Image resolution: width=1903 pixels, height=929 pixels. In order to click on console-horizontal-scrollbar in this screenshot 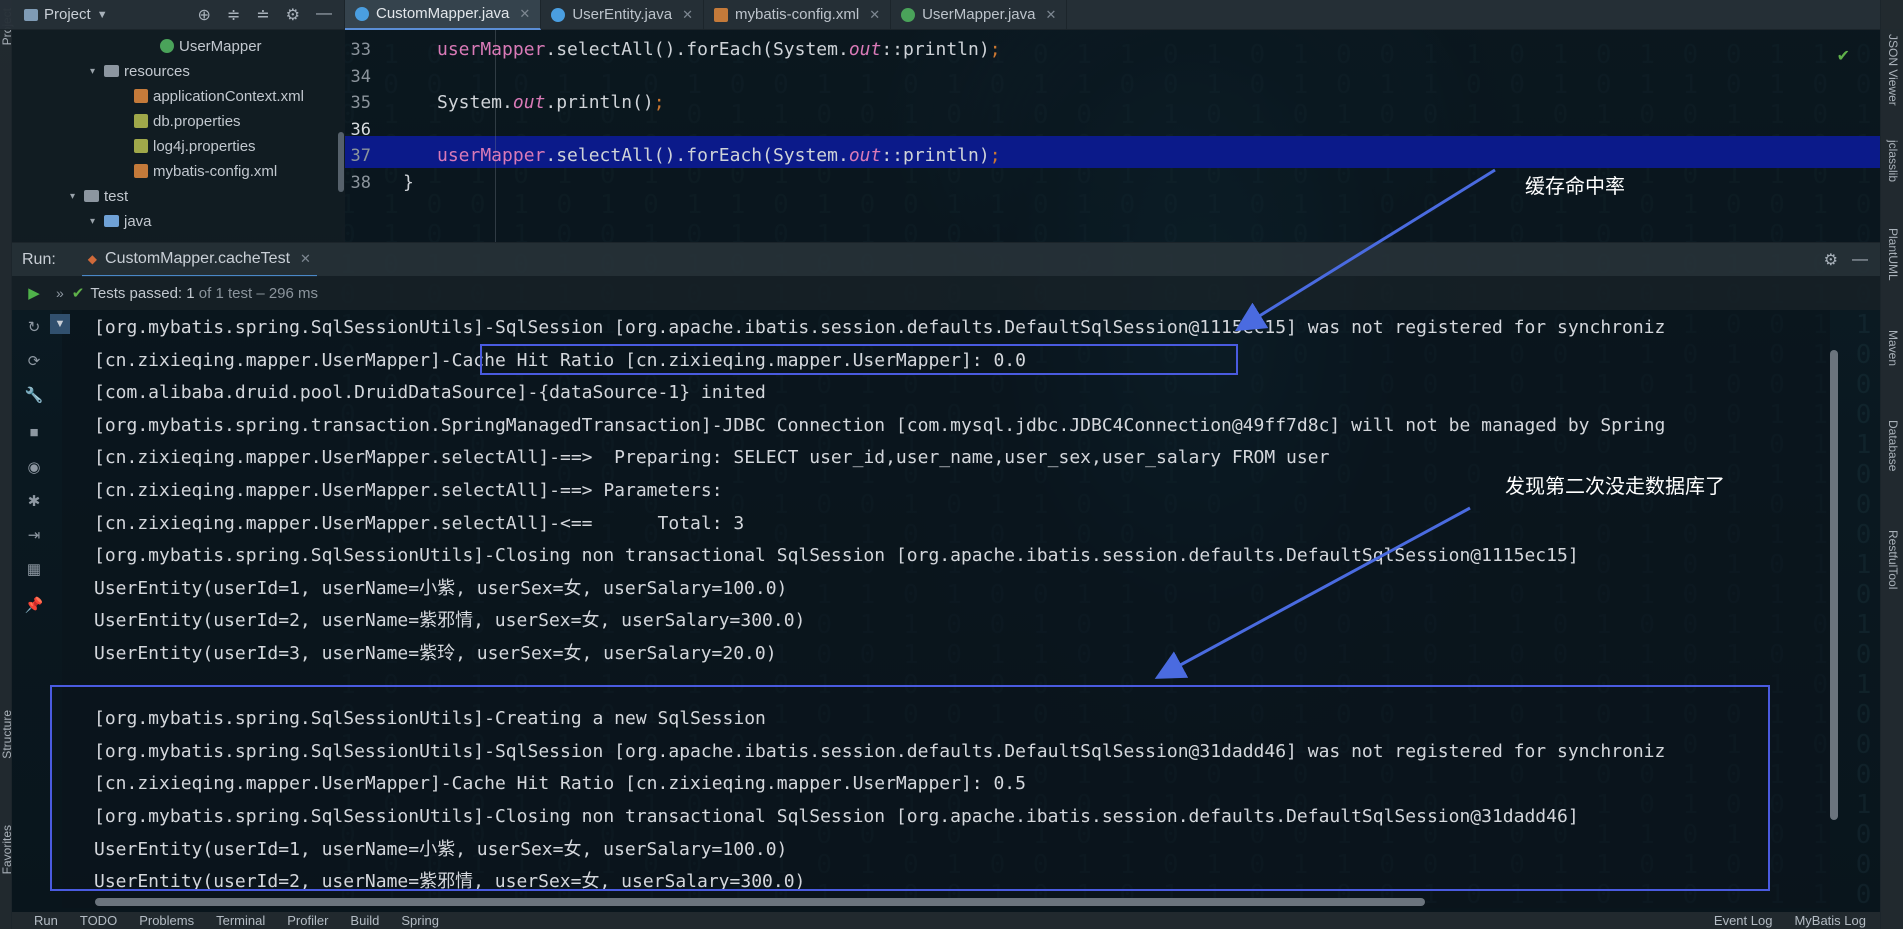, I will do `click(760, 902)`.